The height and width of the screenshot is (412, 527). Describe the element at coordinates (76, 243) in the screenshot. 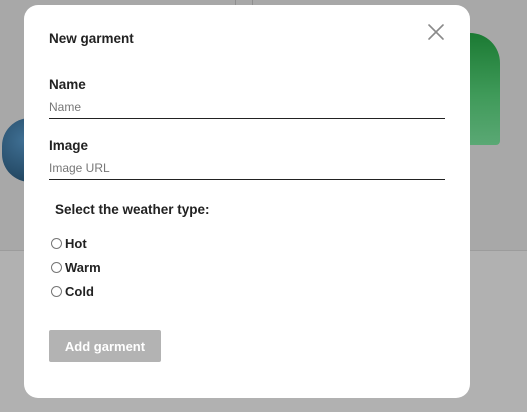

I see `hot-label: Hot` at that location.